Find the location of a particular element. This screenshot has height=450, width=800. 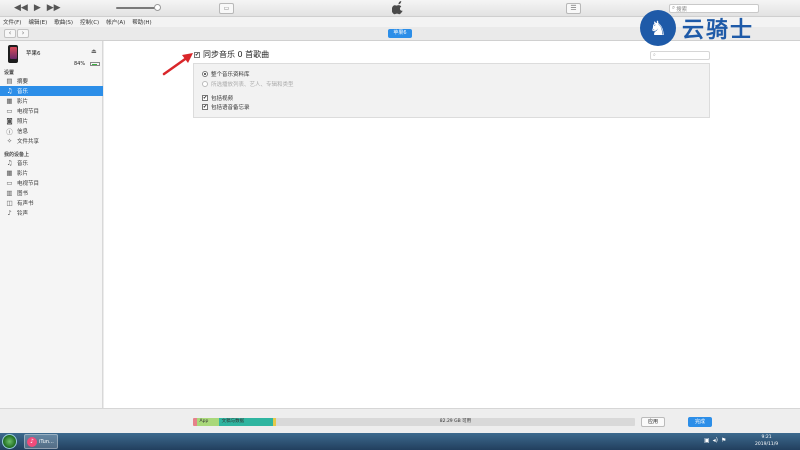

menu-account: 帐户(A) is located at coordinates (115, 22).